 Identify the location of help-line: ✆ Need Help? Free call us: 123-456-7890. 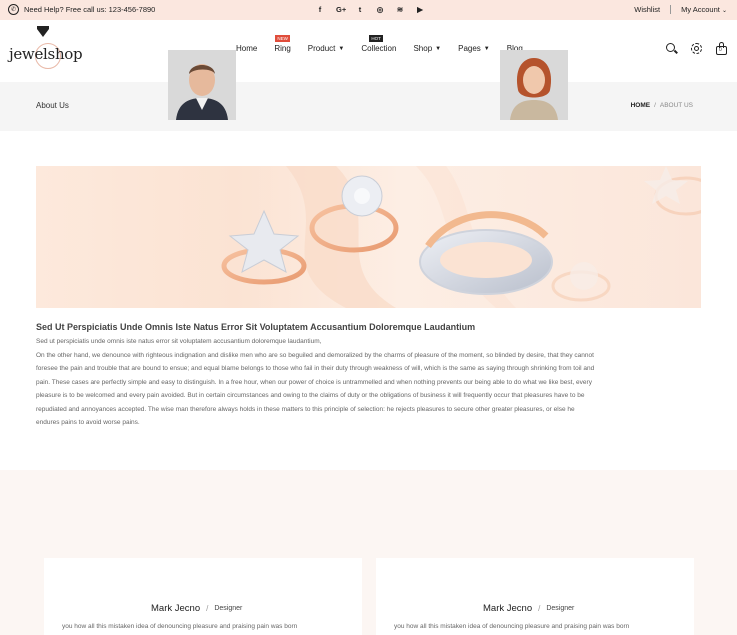
(81, 9).